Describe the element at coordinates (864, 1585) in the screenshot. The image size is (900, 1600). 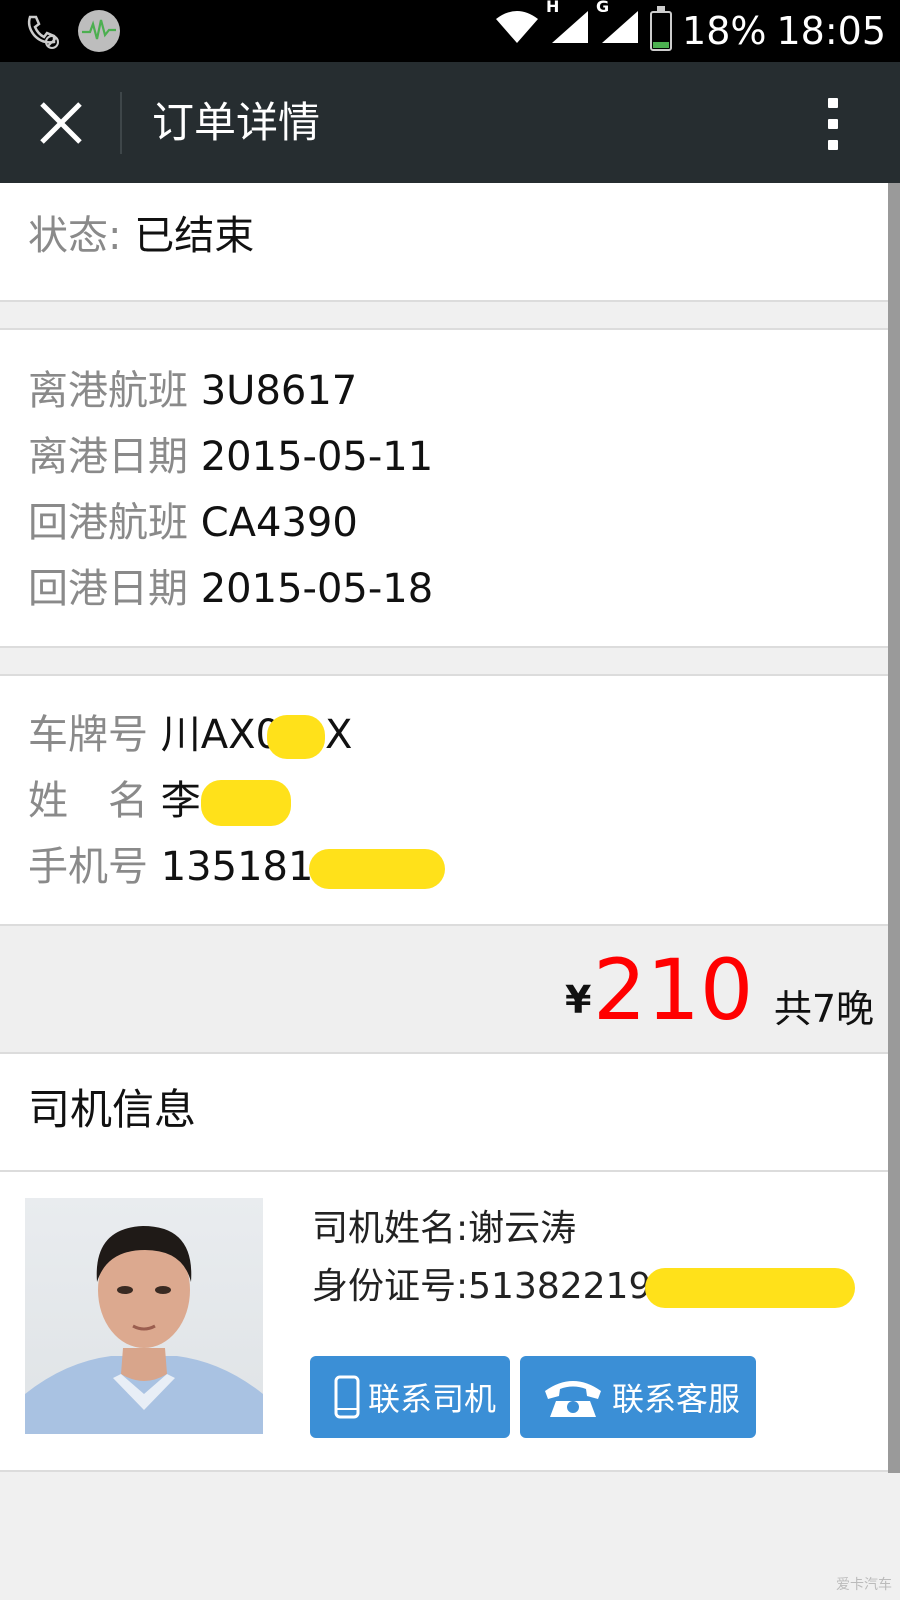
I see `watermark: 爱卡汽车` at that location.